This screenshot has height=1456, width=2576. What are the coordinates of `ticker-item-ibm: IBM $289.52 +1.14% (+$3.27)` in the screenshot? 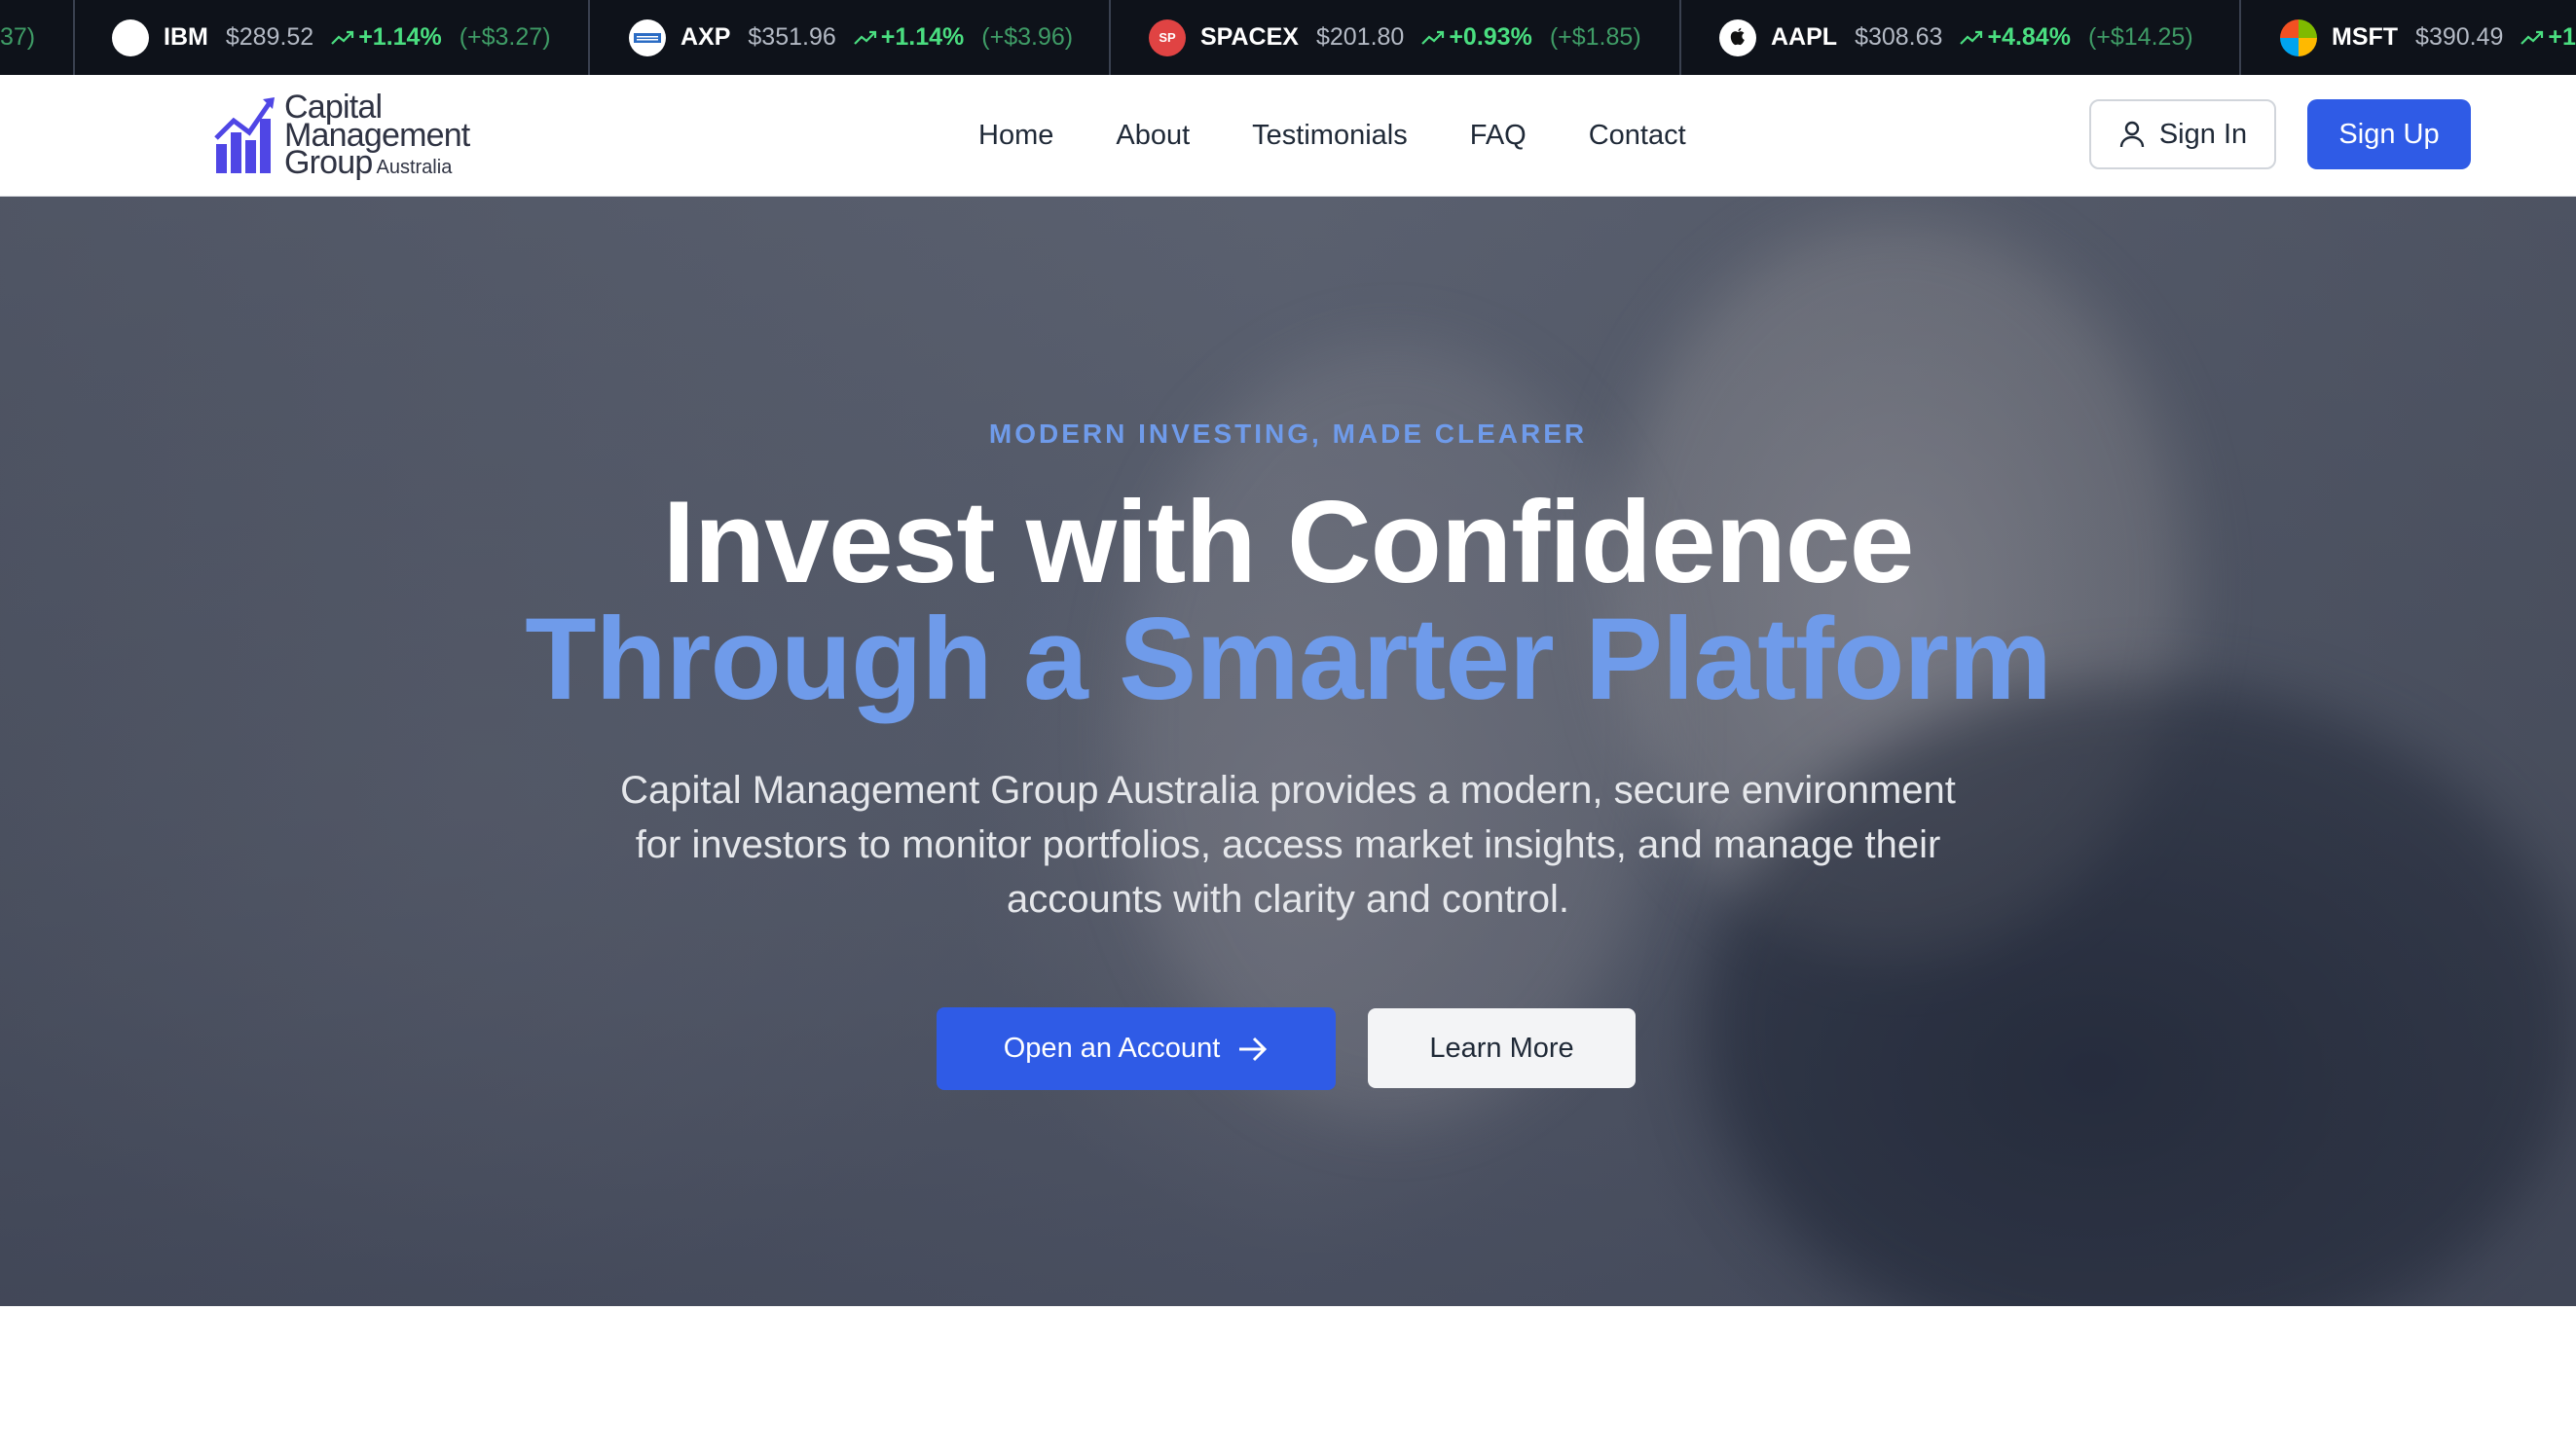 It's located at (331, 37).